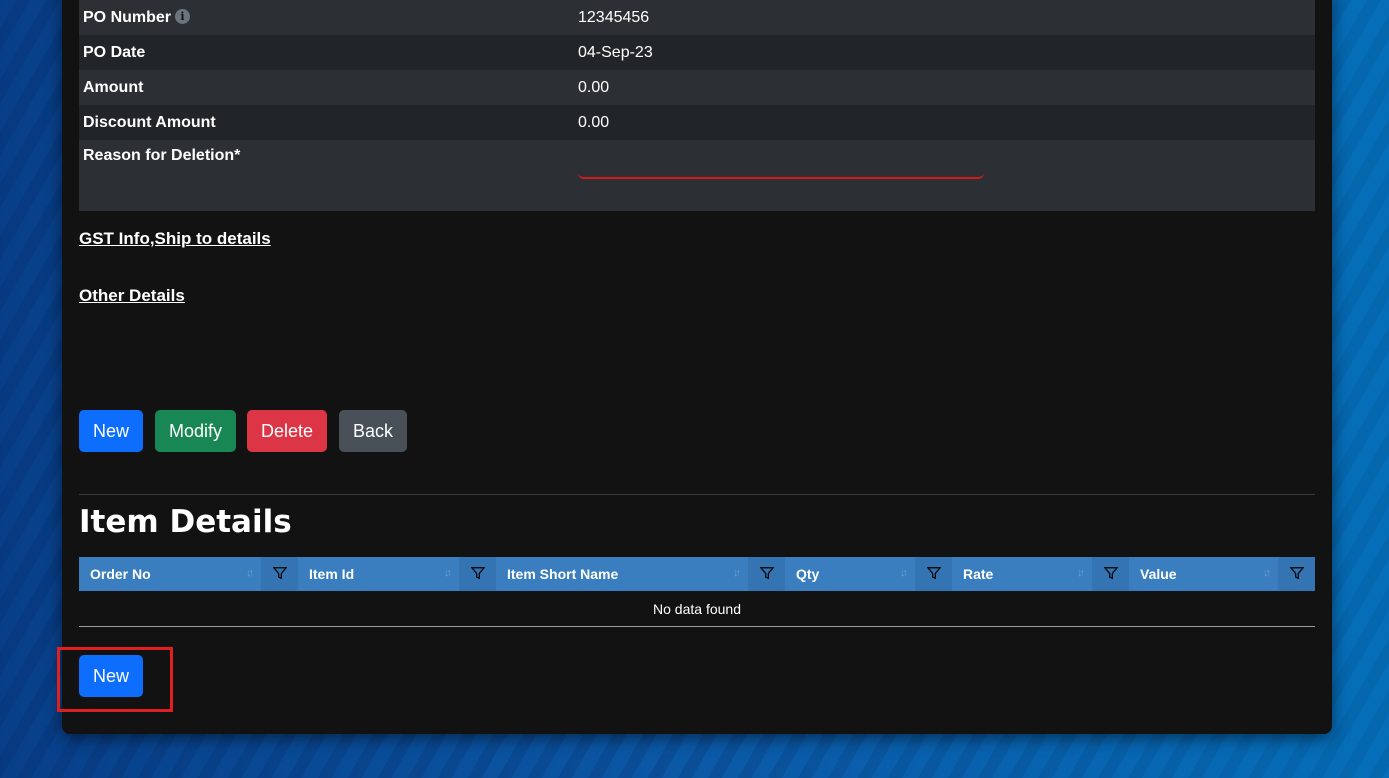  What do you see at coordinates (781, 162) in the screenshot?
I see `reason-for-deletion-input` at bounding box center [781, 162].